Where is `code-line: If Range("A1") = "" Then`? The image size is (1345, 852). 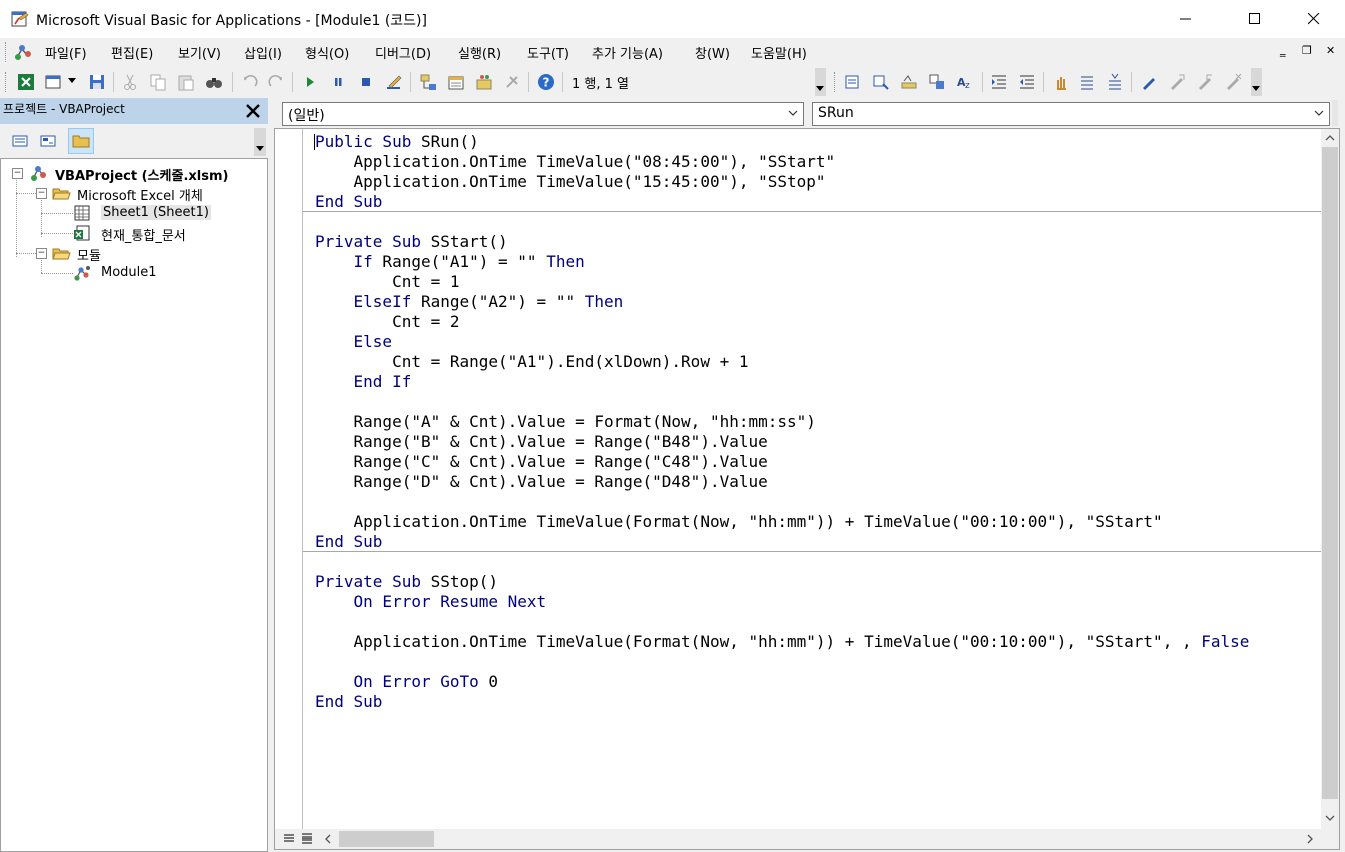 code-line: If Range("A1") = "" Then is located at coordinates (782, 262).